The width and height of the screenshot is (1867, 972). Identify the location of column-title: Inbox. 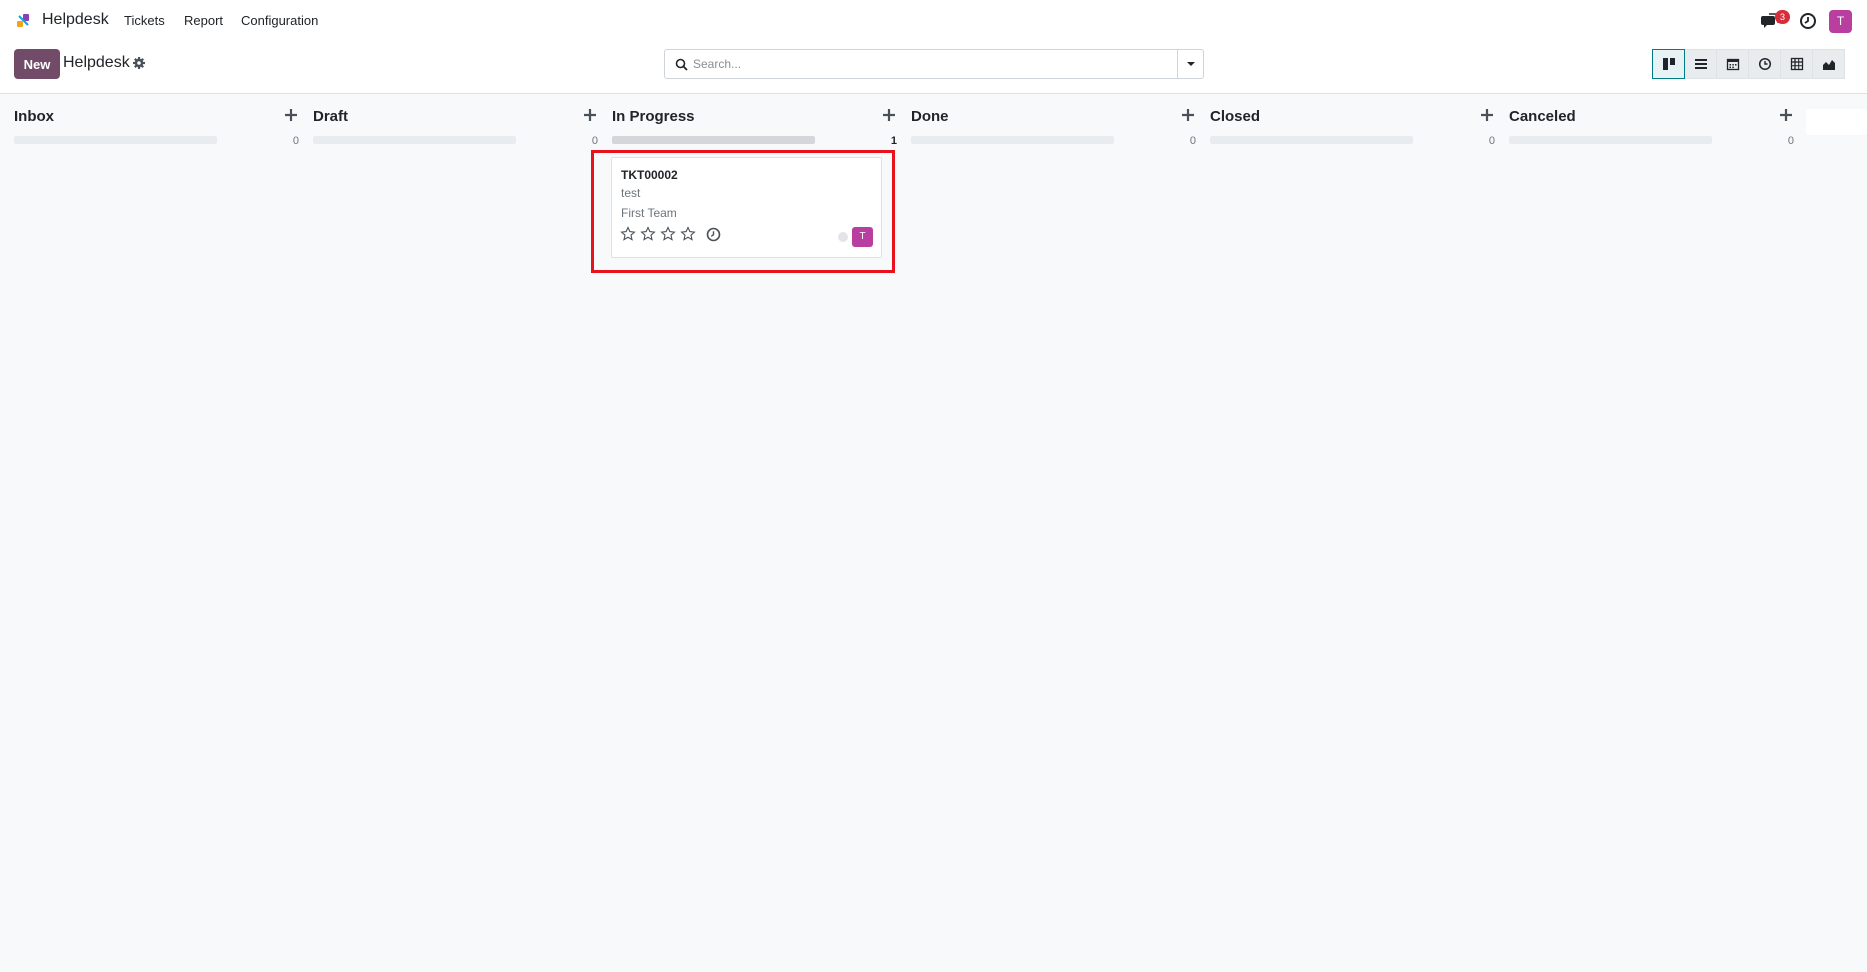
(34, 116).